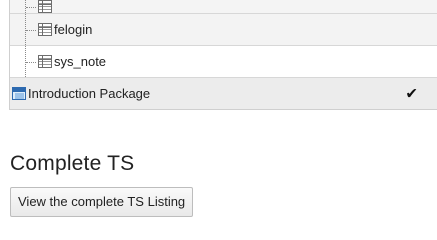 This screenshot has height=240, width=437. Describe the element at coordinates (223, 93) in the screenshot. I see `tree-row-introduction-package: Introduction Package ✔` at that location.